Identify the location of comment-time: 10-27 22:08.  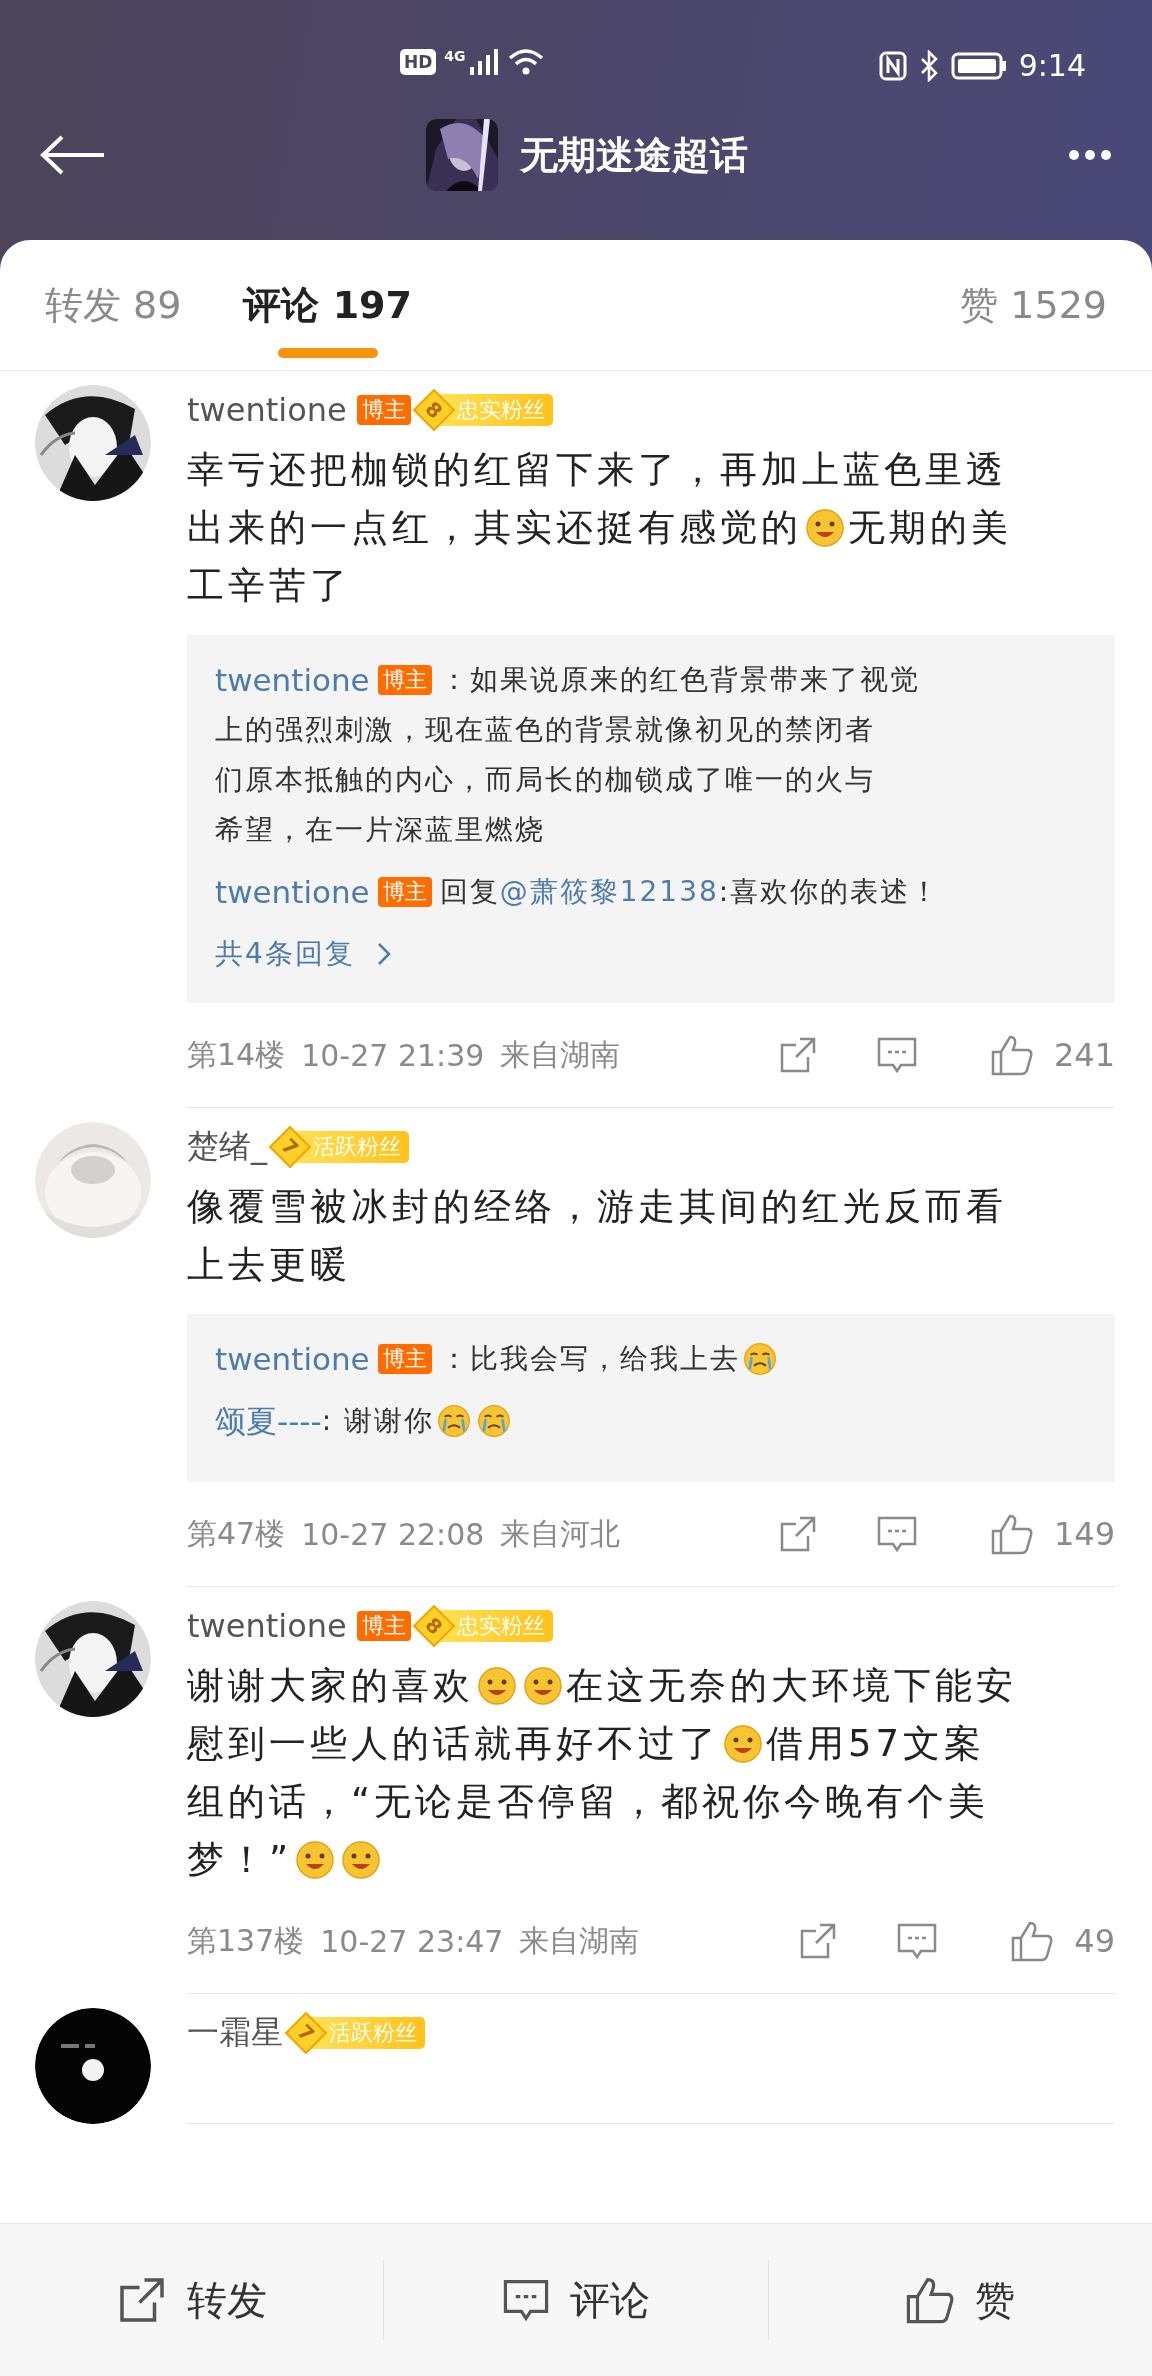
(393, 1534).